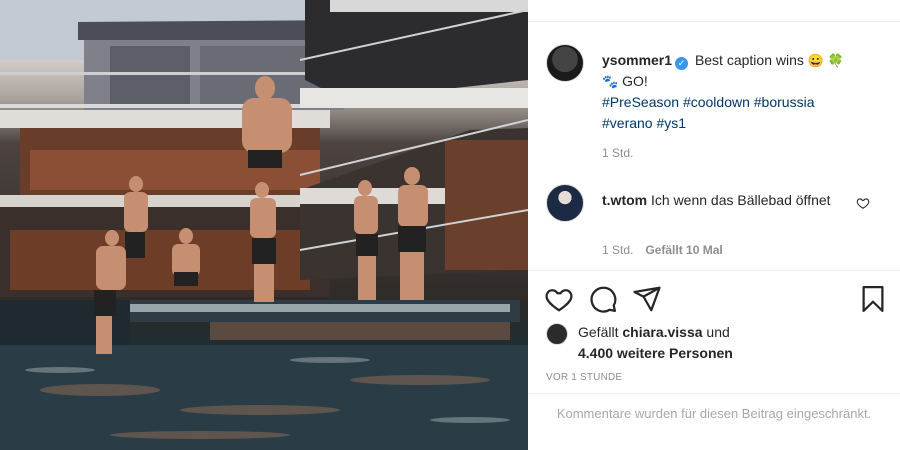  I want to click on liker-username: chiara.vissa, so click(662, 332).